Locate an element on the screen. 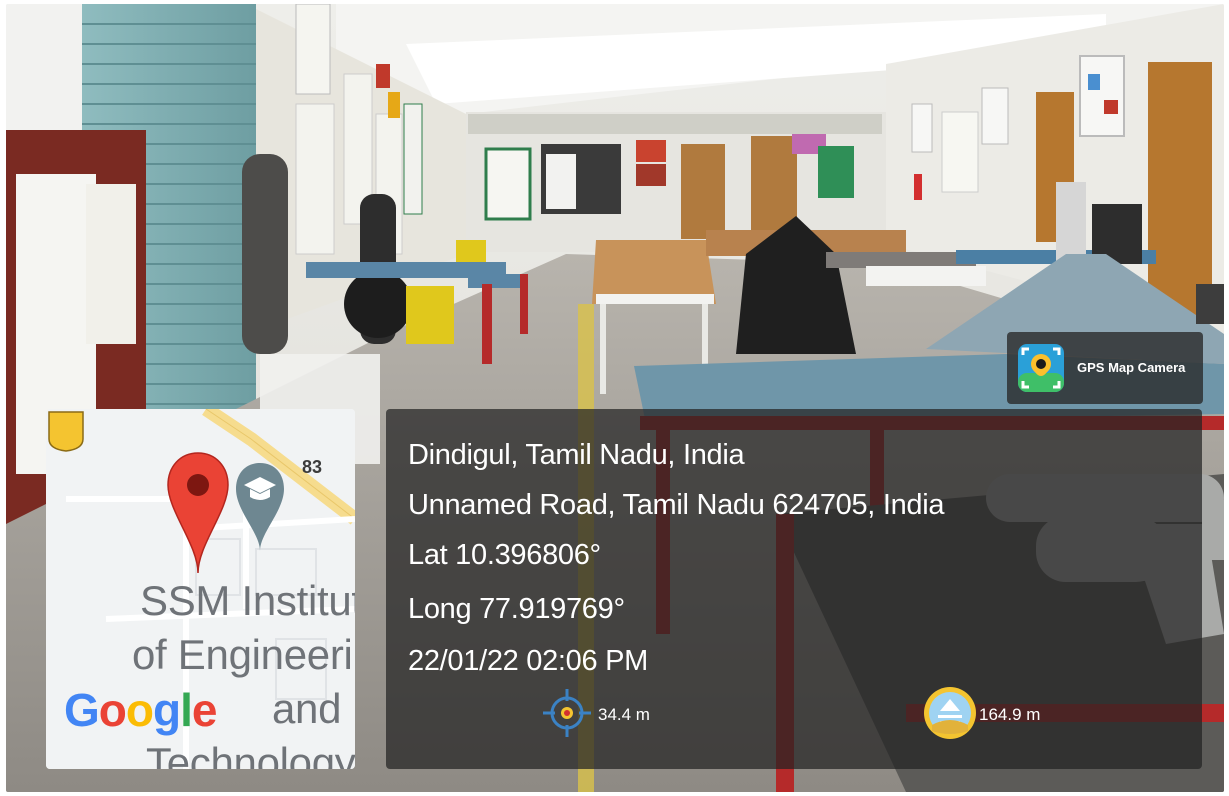 The image size is (1229, 796). longitude: Long 77.919769° is located at coordinates (516, 609).